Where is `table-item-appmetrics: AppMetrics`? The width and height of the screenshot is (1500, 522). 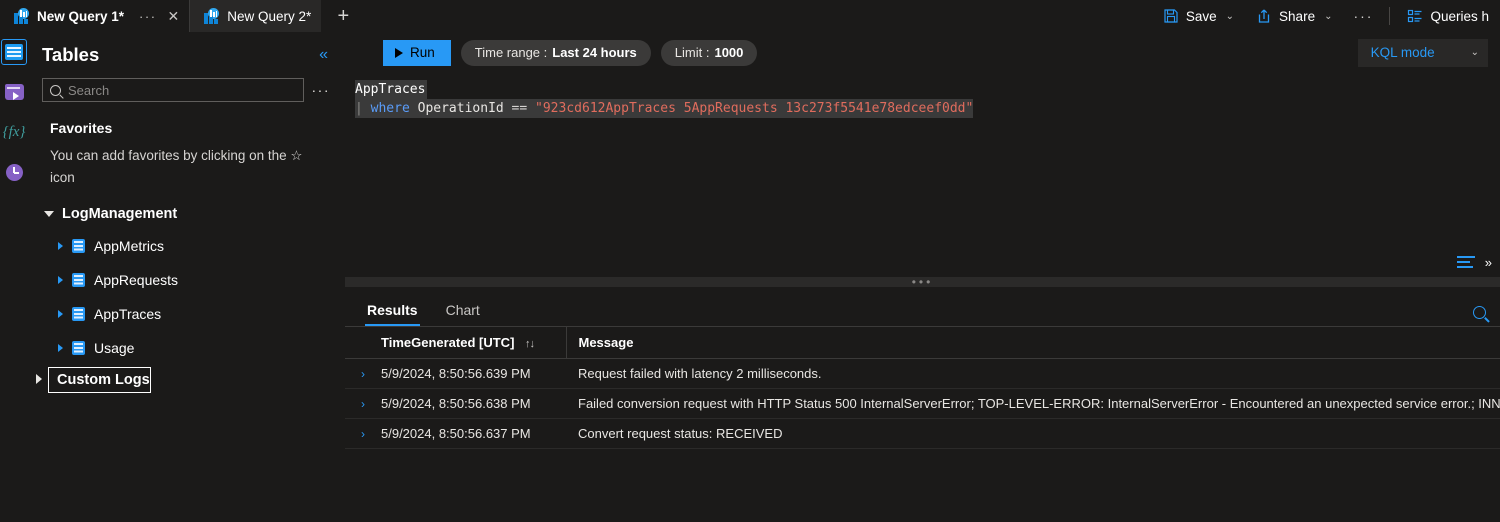
table-item-appmetrics: AppMetrics is located at coordinates (186, 246).